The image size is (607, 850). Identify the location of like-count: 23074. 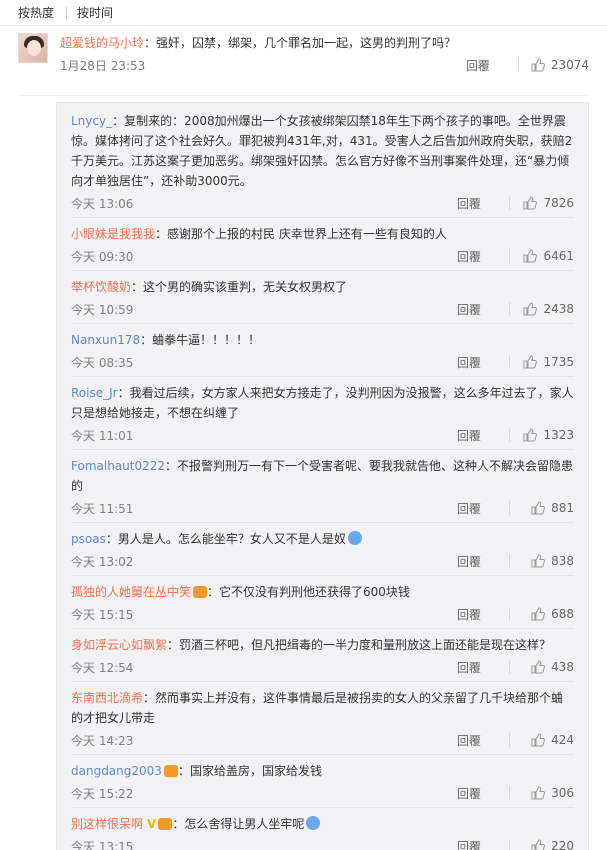
(569, 65).